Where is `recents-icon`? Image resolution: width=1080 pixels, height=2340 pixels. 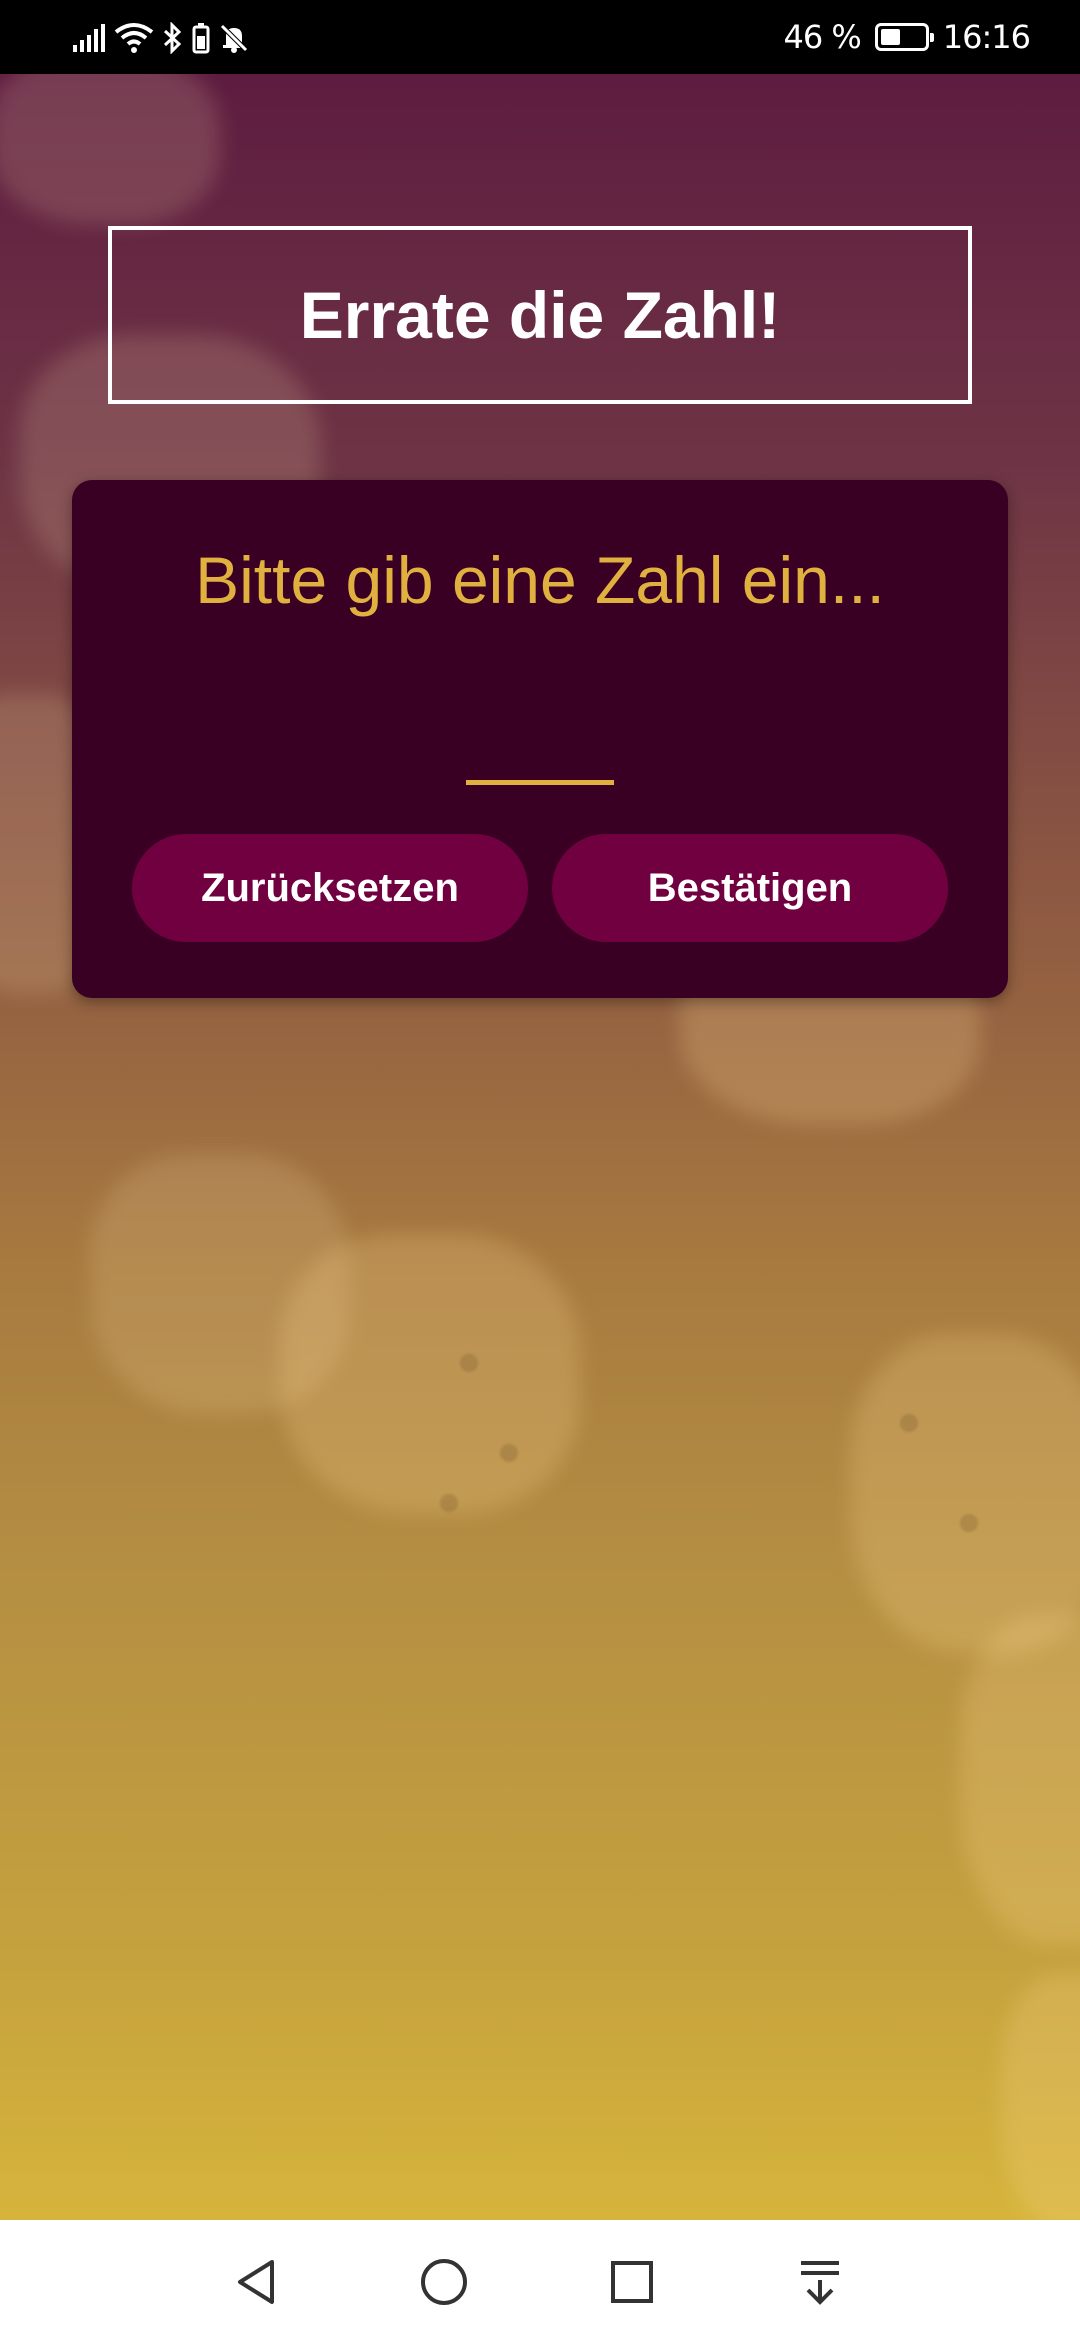
recents-icon is located at coordinates (632, 2282).